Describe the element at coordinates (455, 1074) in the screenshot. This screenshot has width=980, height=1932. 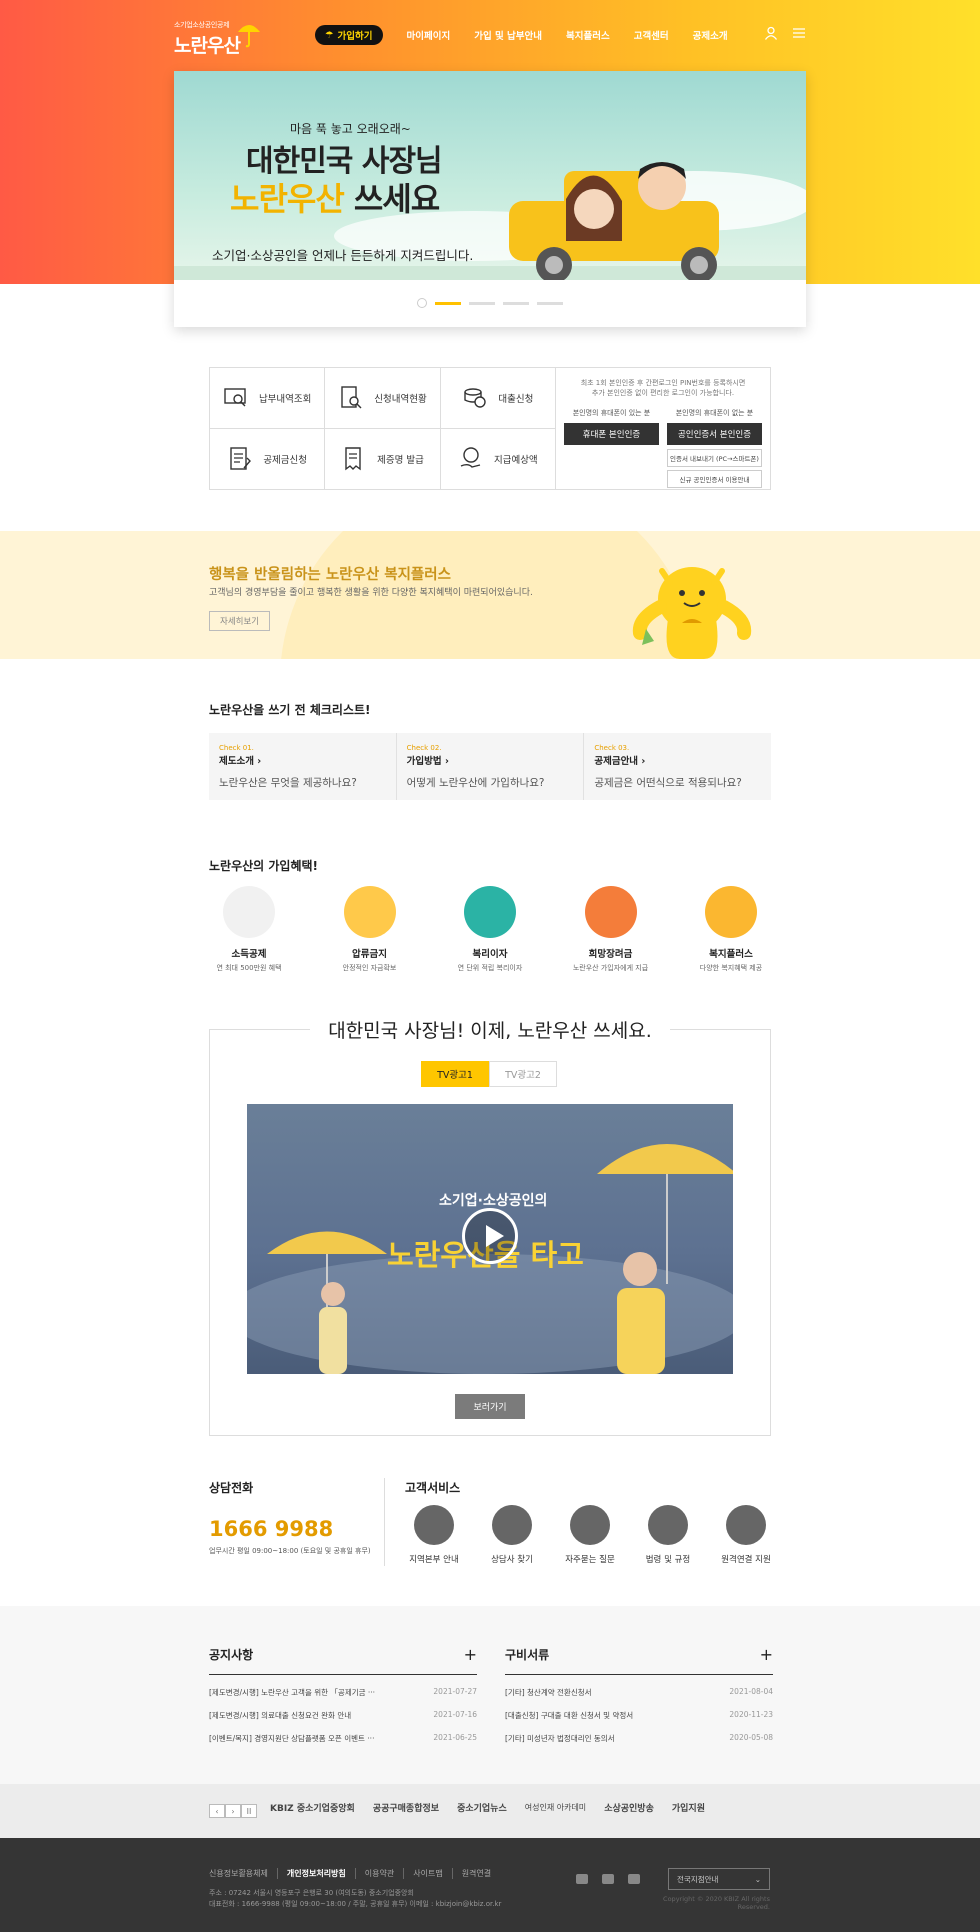
I see `tab-tv-ad-1: TV광고1` at that location.